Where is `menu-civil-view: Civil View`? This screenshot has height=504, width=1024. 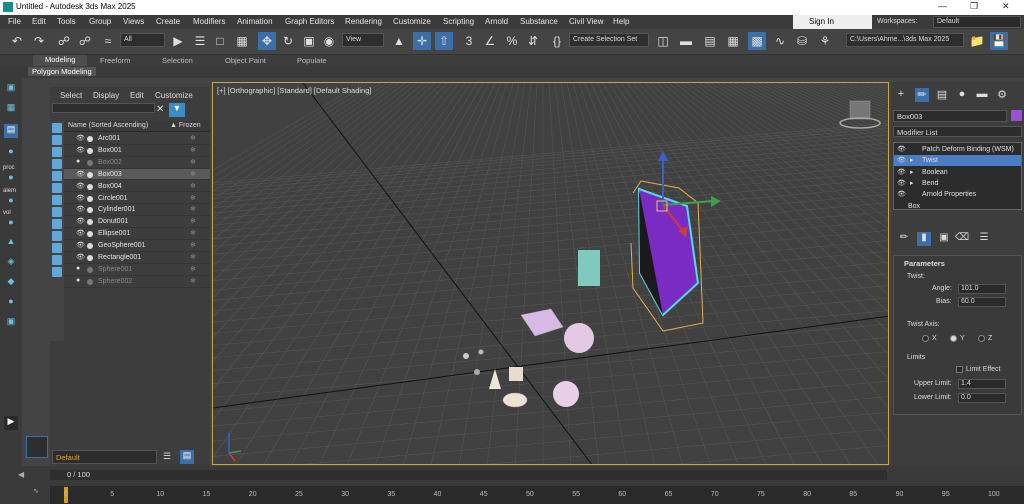
menu-civil-view: Civil View is located at coordinates (586, 21).